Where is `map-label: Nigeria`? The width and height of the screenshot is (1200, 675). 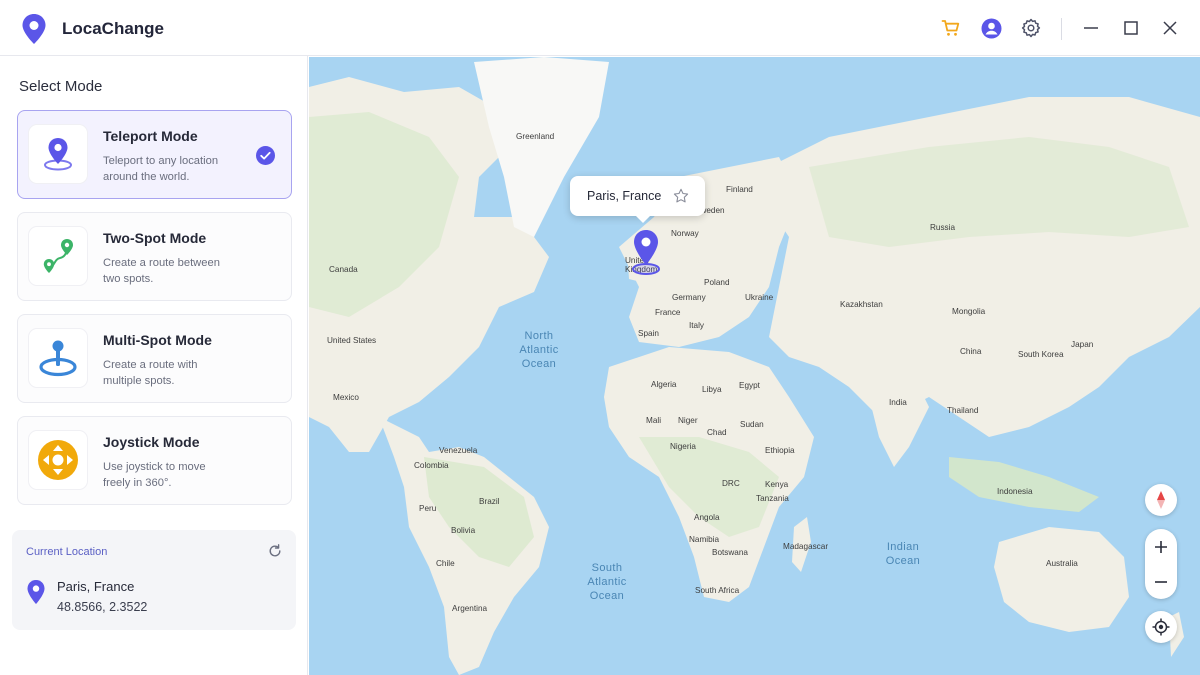 map-label: Nigeria is located at coordinates (683, 446).